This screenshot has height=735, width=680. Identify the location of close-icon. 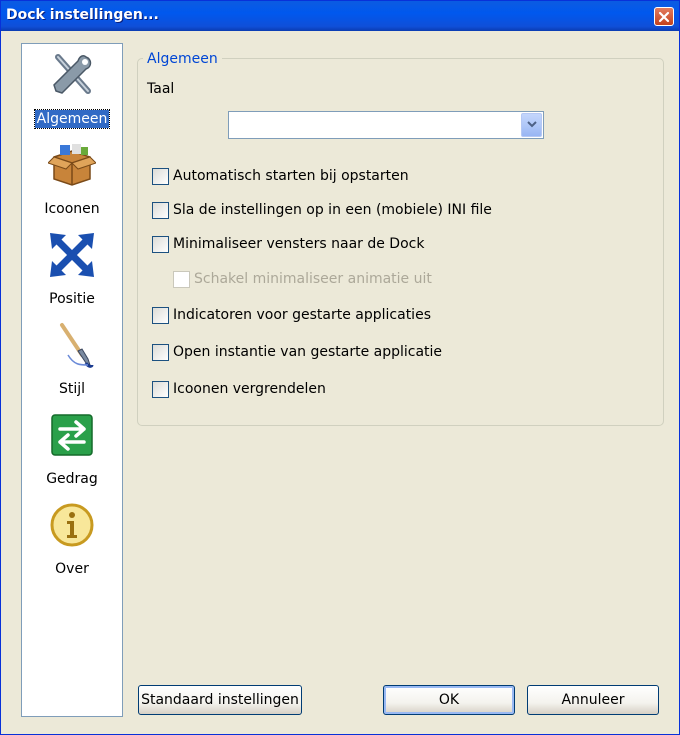
(664, 16).